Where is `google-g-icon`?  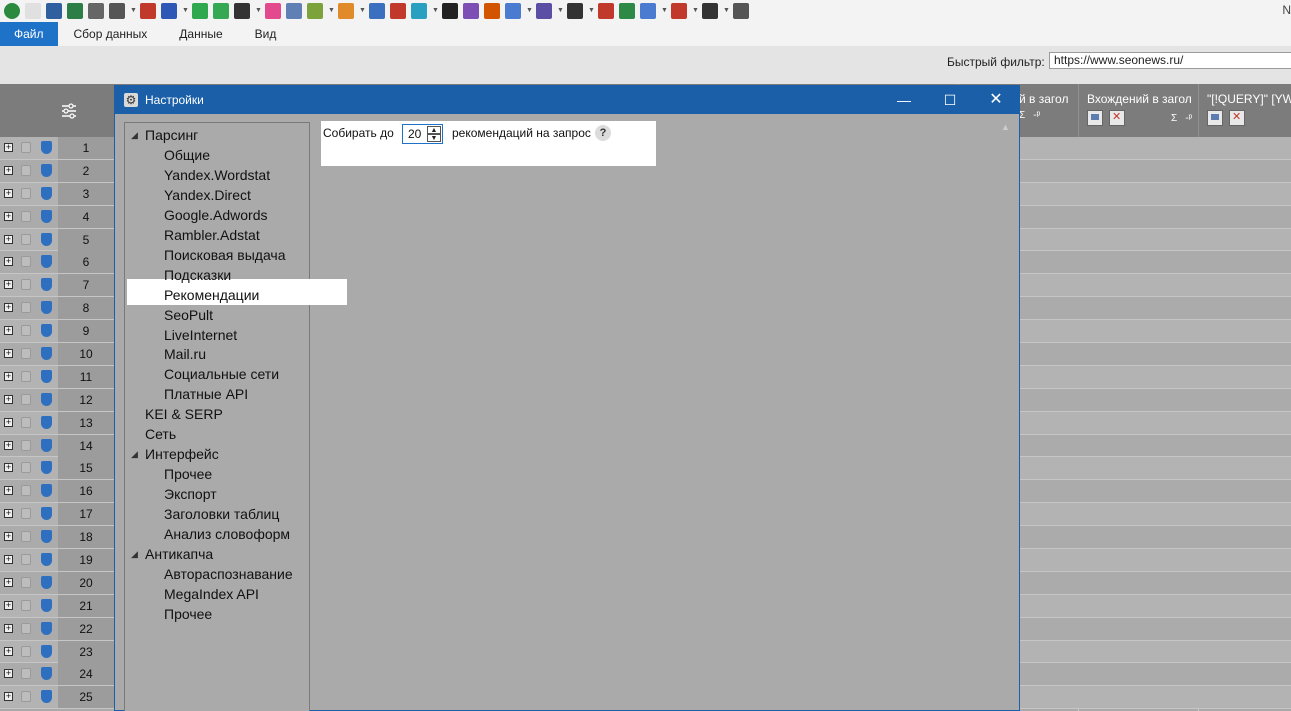 google-g-icon is located at coordinates (221, 11).